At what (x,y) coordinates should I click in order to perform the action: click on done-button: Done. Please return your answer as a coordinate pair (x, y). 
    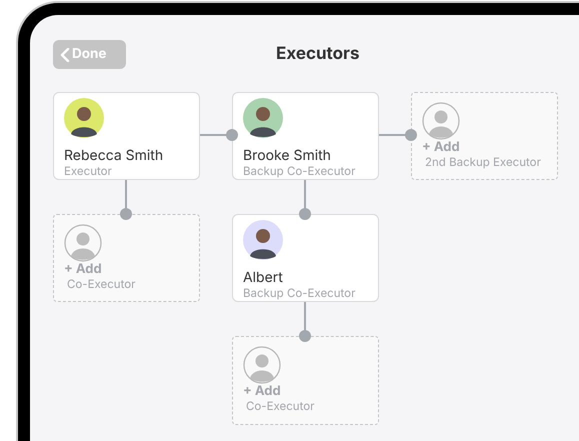
    Looking at the image, I should click on (89, 54).